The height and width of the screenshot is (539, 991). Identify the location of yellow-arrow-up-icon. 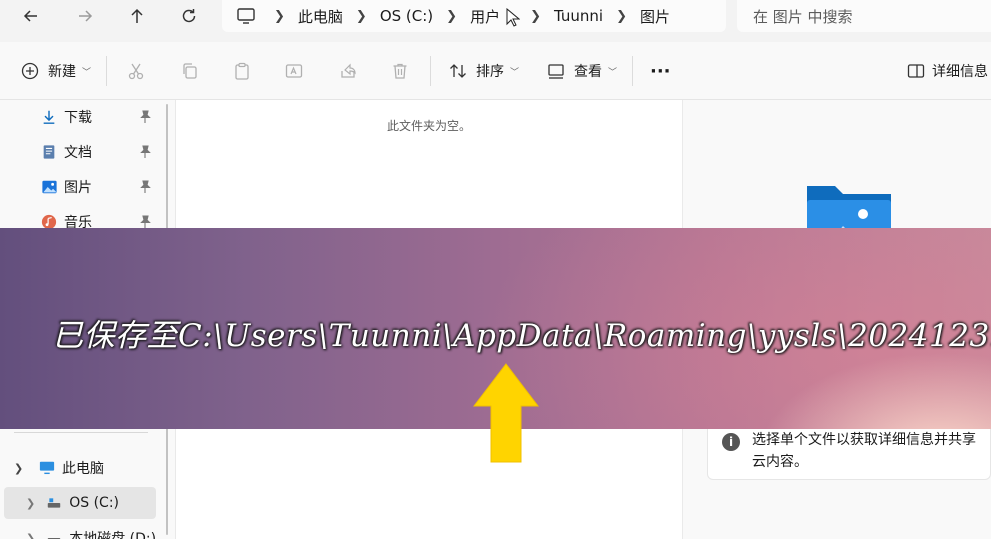
(506, 413).